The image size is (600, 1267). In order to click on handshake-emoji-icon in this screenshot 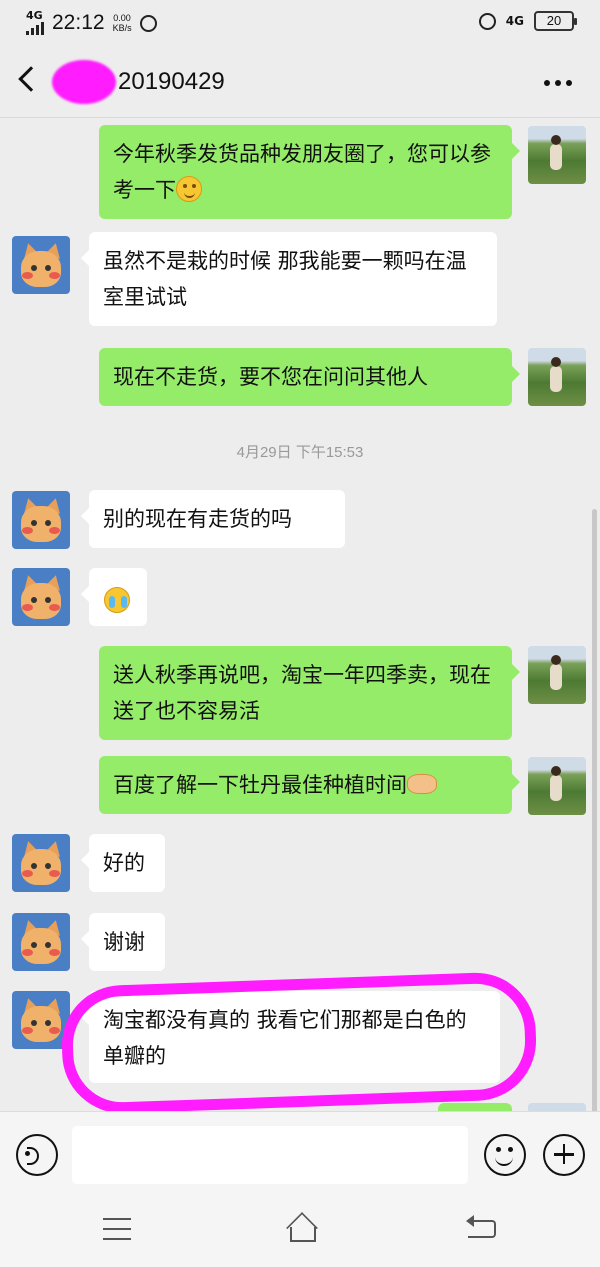, I will do `click(422, 784)`.